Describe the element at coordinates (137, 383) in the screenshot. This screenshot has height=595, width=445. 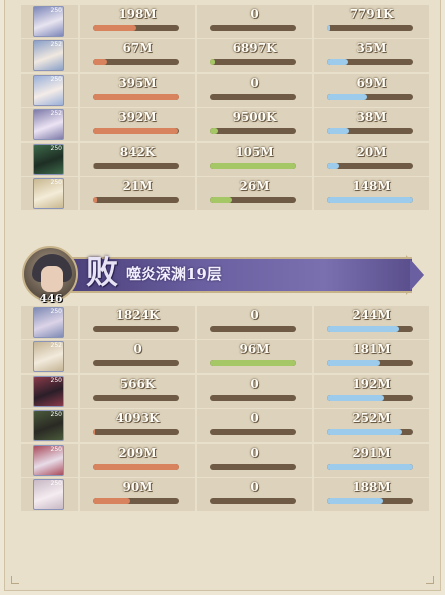
I see `damage-value: 566K` at that location.